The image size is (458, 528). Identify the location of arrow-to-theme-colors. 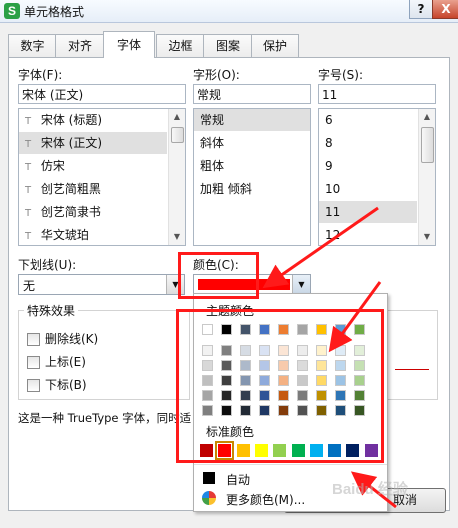
(355, 317).